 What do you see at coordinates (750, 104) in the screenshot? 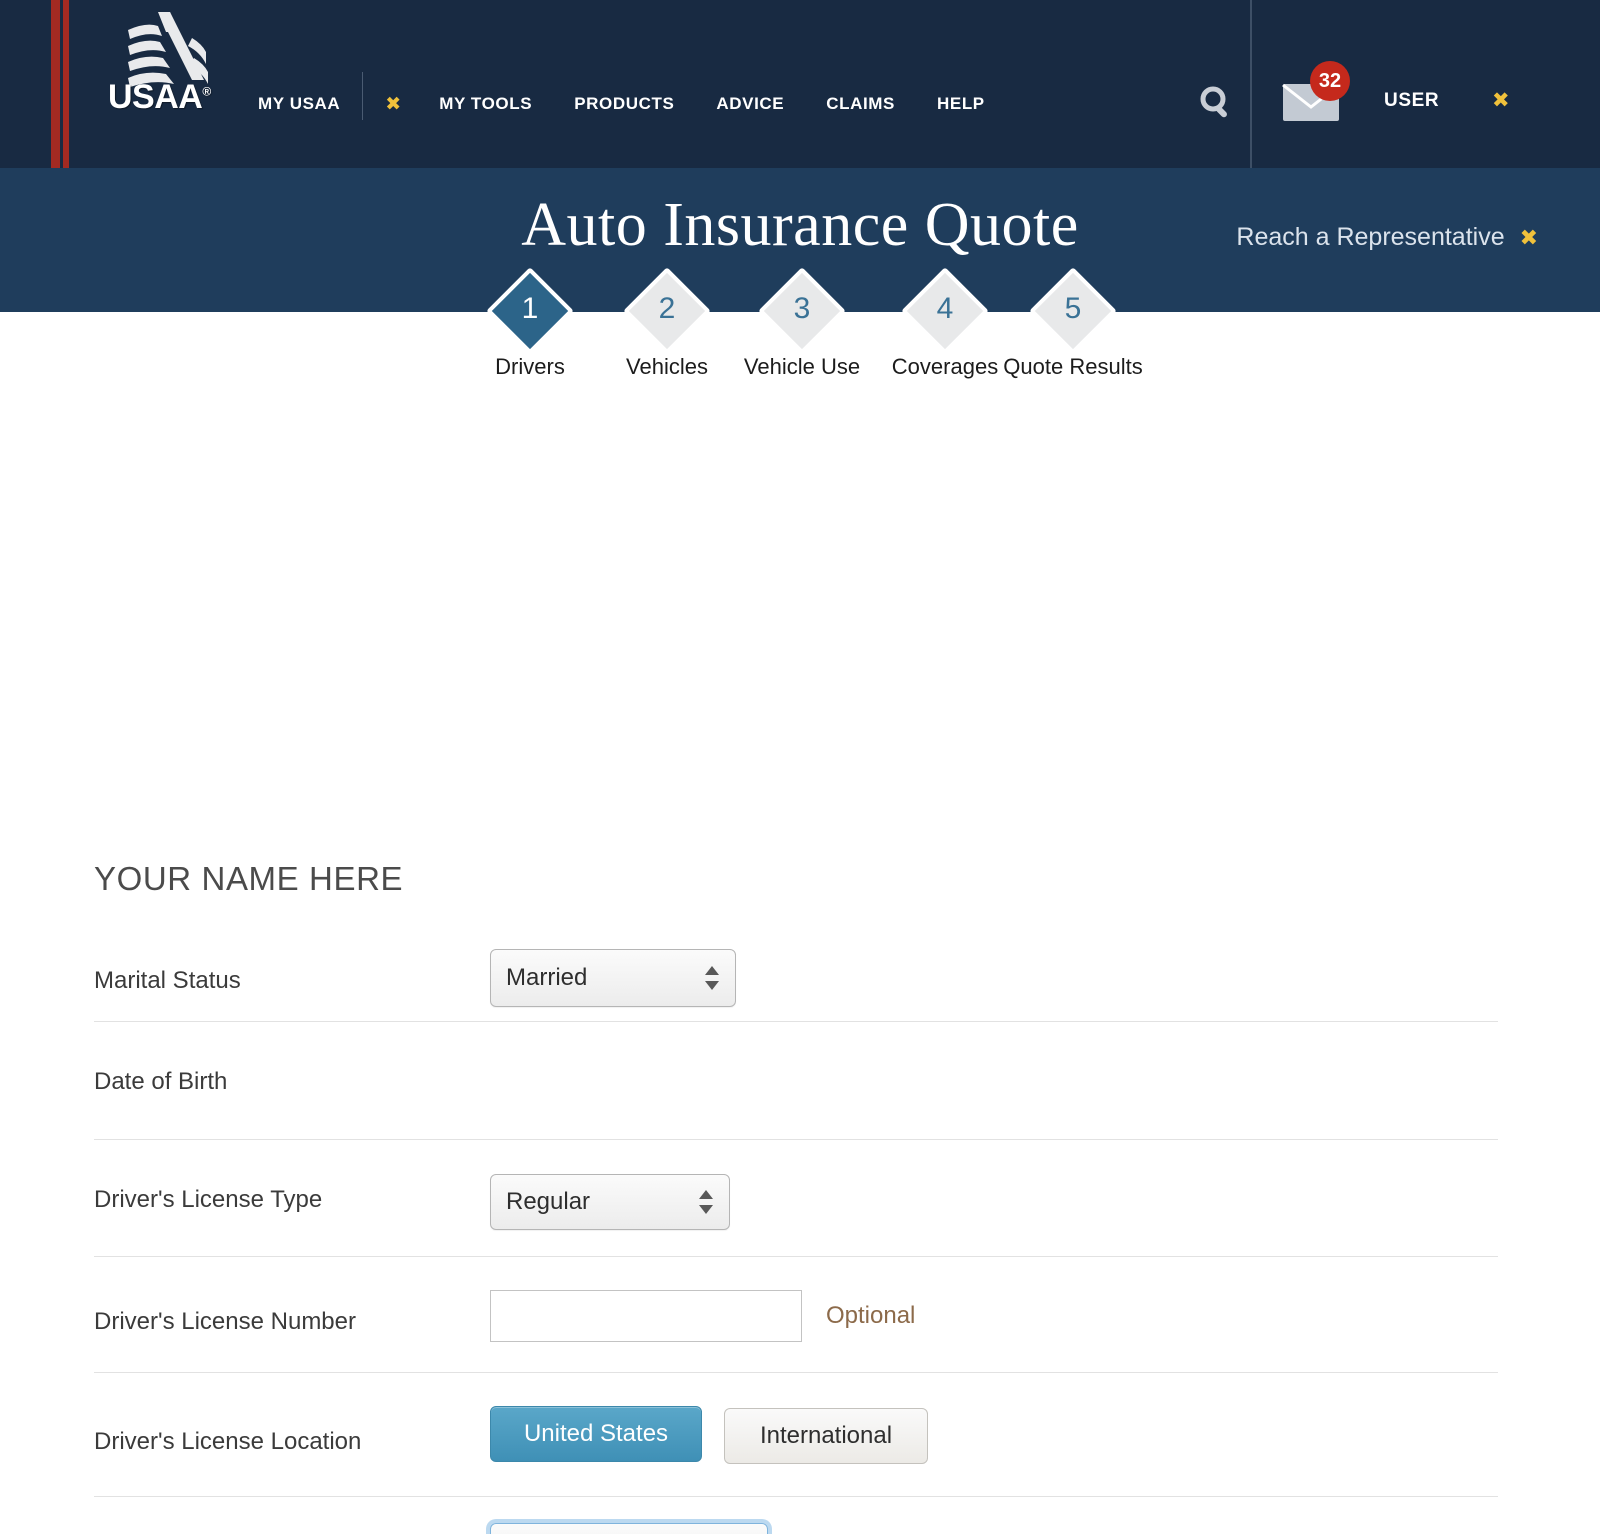
I see `nav-item-advice: ADVICE` at bounding box center [750, 104].